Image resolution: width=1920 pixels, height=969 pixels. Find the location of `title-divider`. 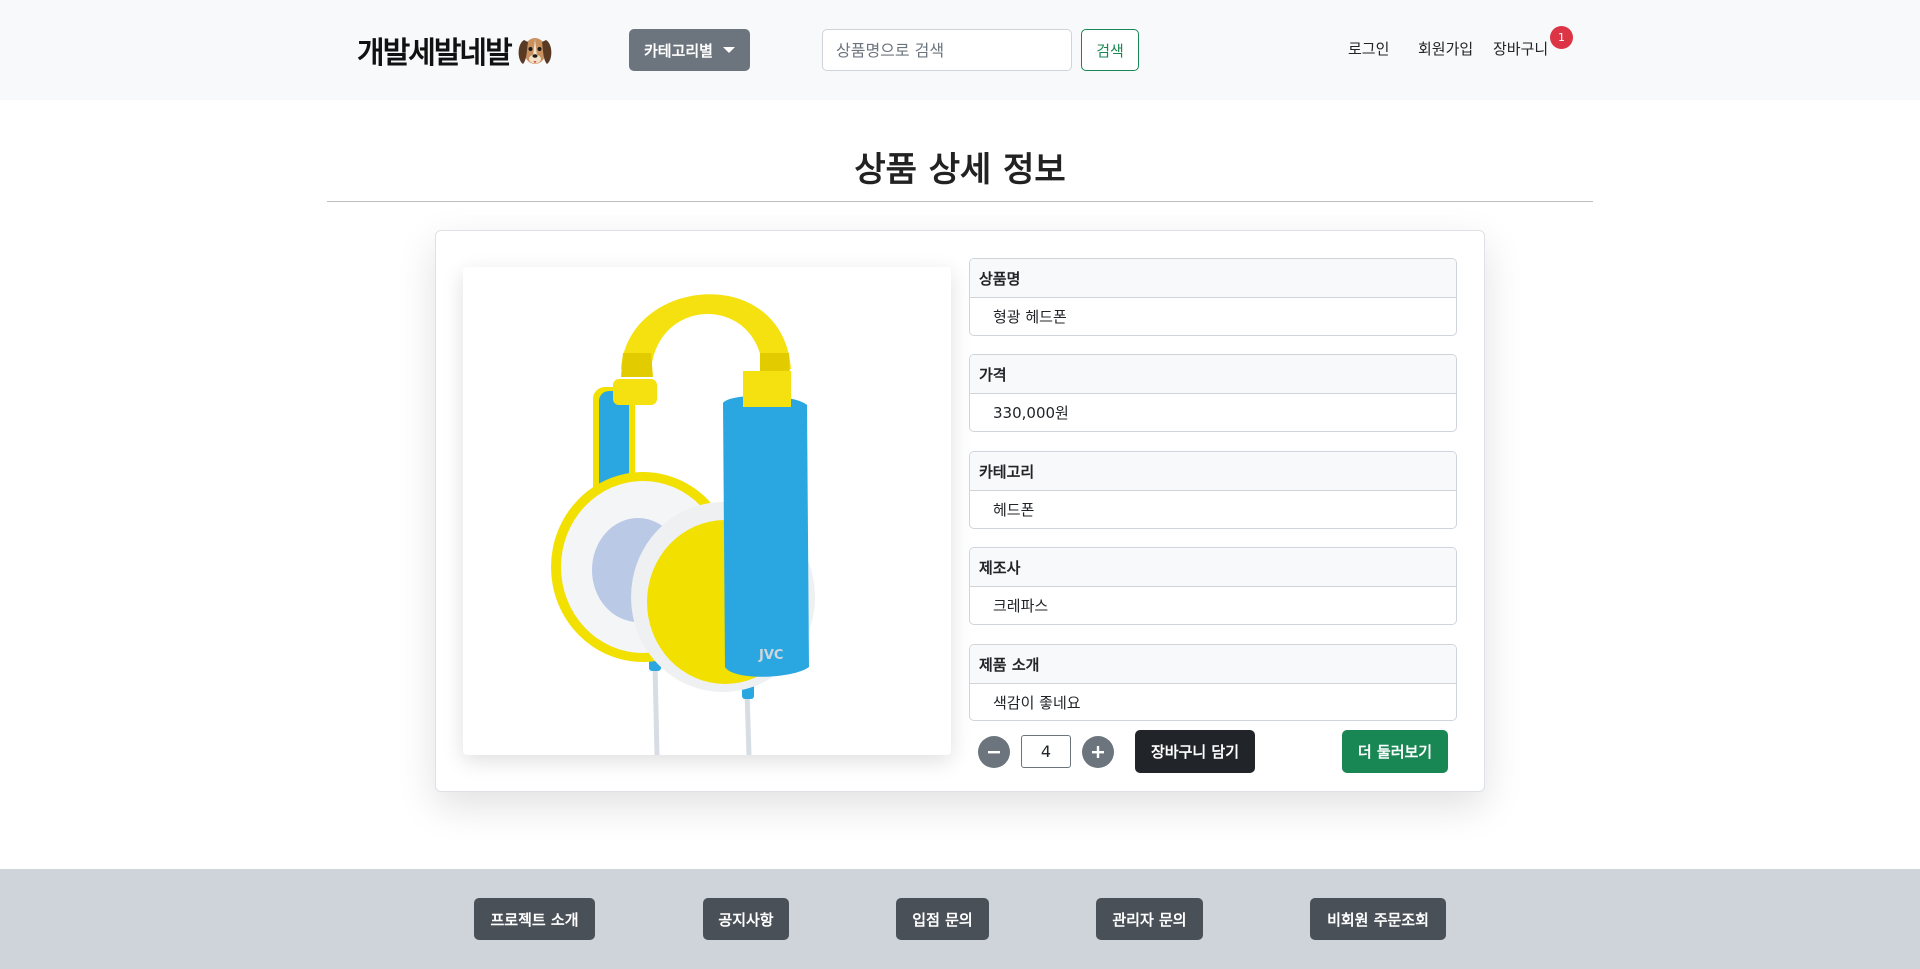

title-divider is located at coordinates (960, 201).